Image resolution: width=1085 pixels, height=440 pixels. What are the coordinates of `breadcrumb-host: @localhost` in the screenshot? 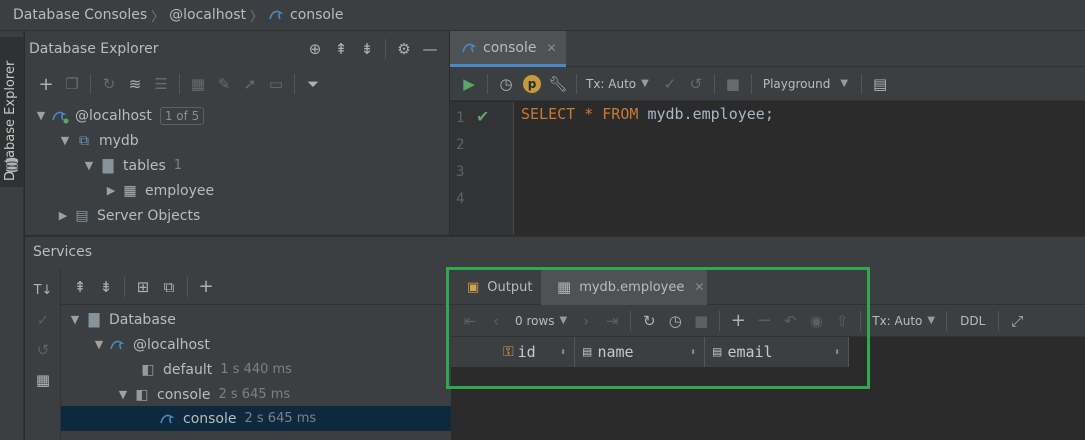 It's located at (207, 15).